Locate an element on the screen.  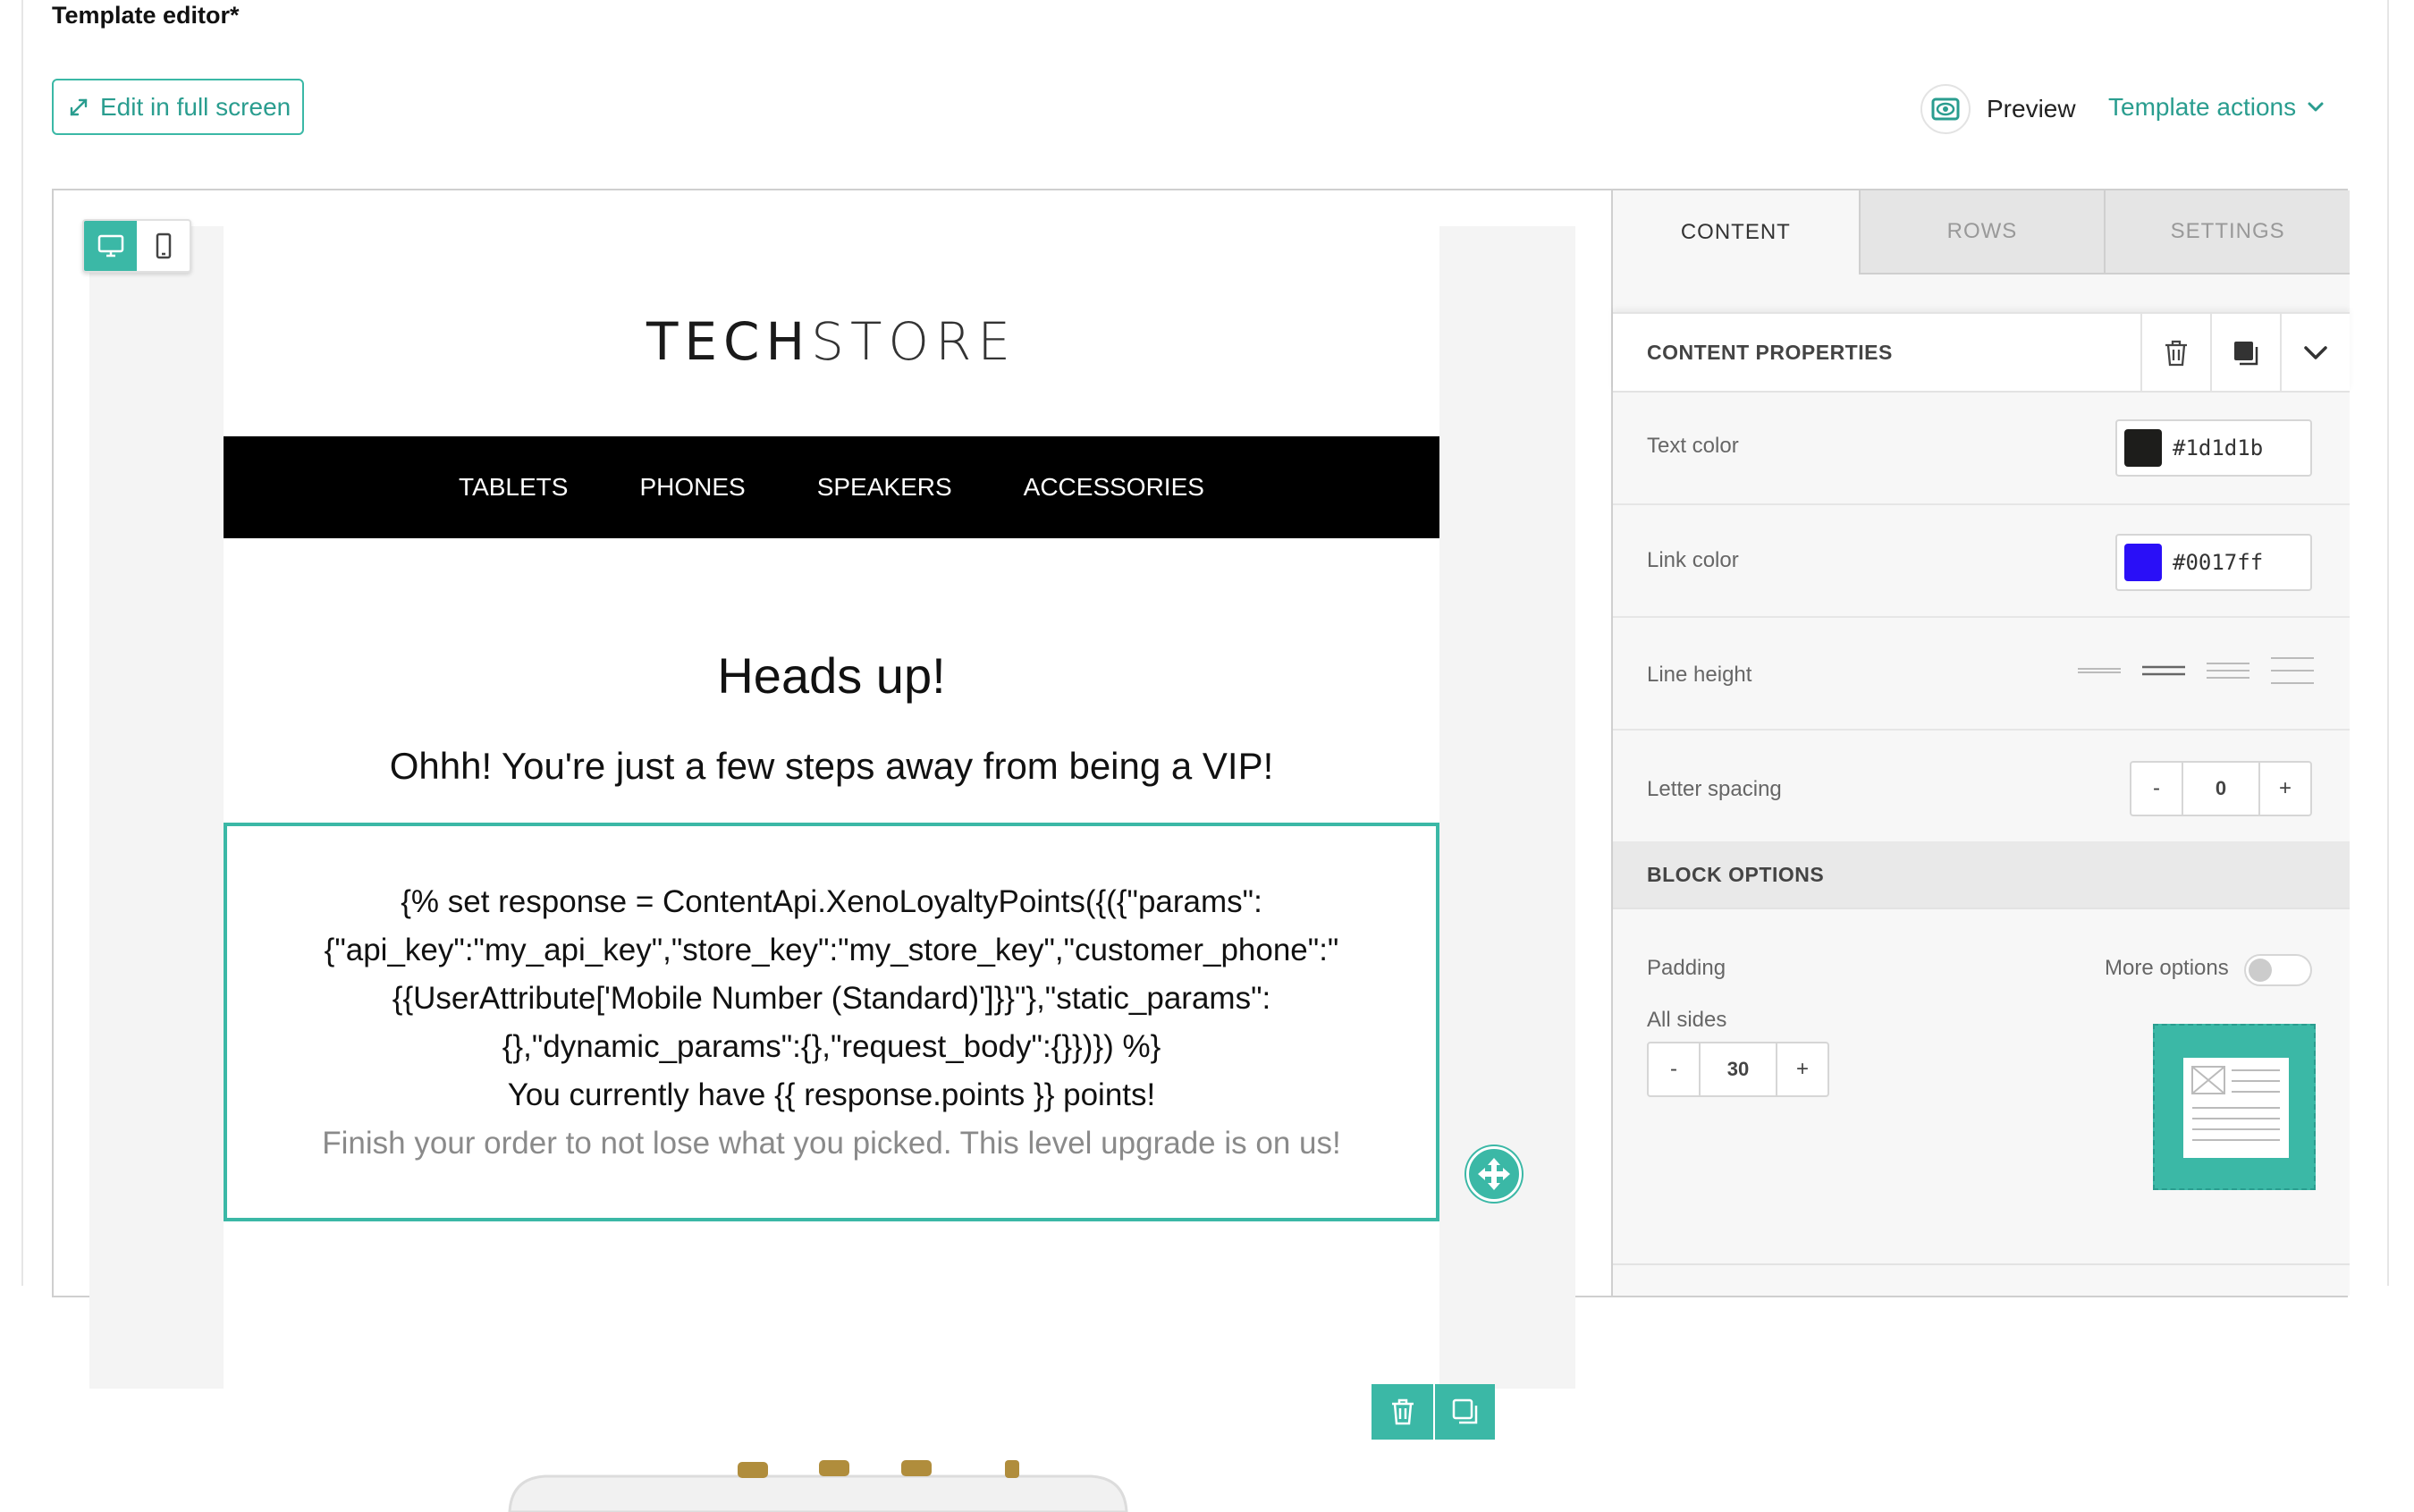
letter-spacing-stepper: - 0 + is located at coordinates (2221, 789).